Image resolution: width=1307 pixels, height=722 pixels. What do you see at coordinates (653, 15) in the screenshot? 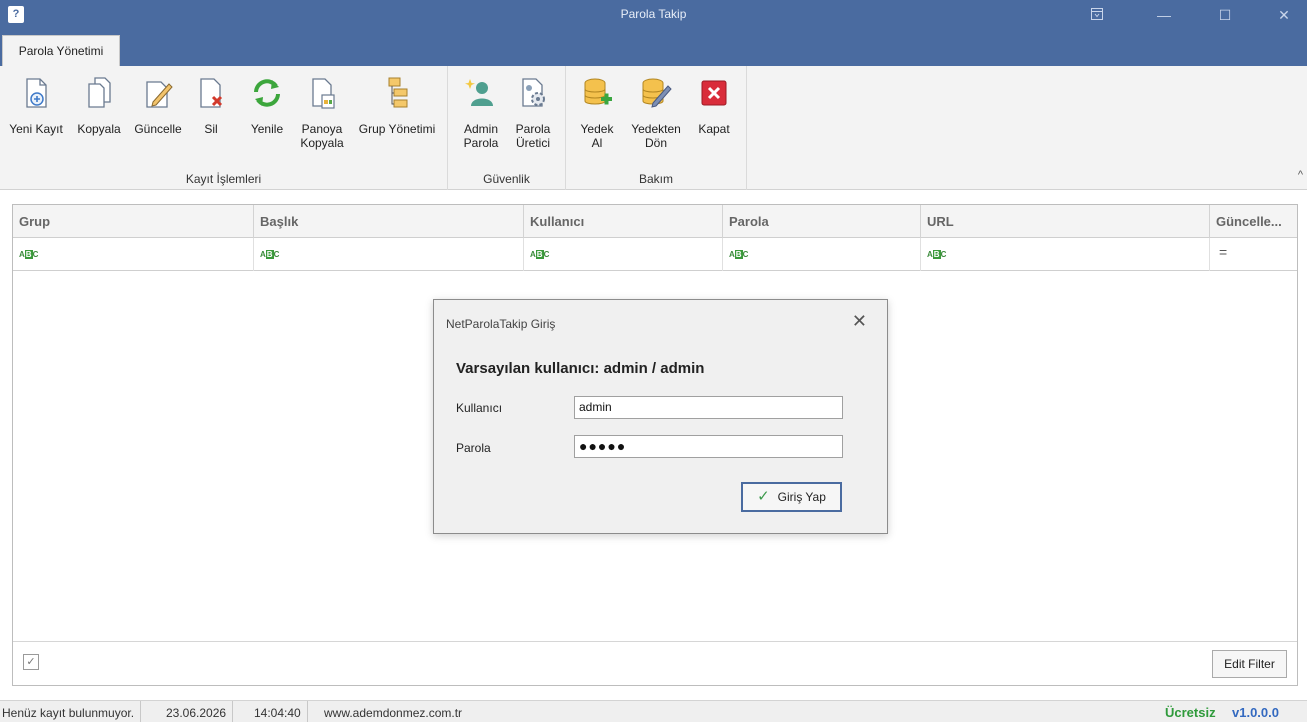
I see `title-bar: ? Parola Takip — ☐ ✕` at bounding box center [653, 15].